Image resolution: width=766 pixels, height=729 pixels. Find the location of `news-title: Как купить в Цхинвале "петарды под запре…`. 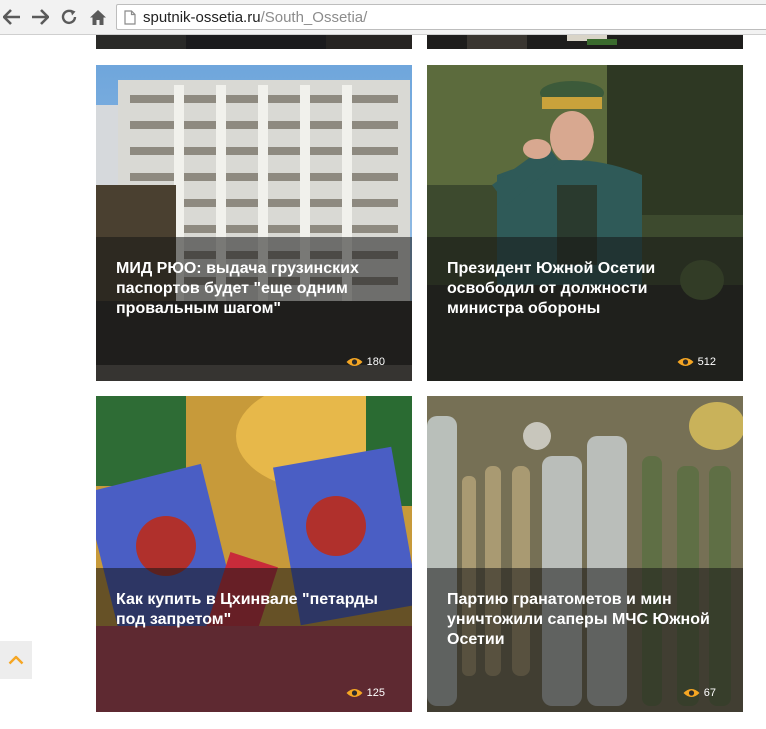

news-title: Как купить в Цхинвале "петарды под запре… is located at coordinates (247, 609).